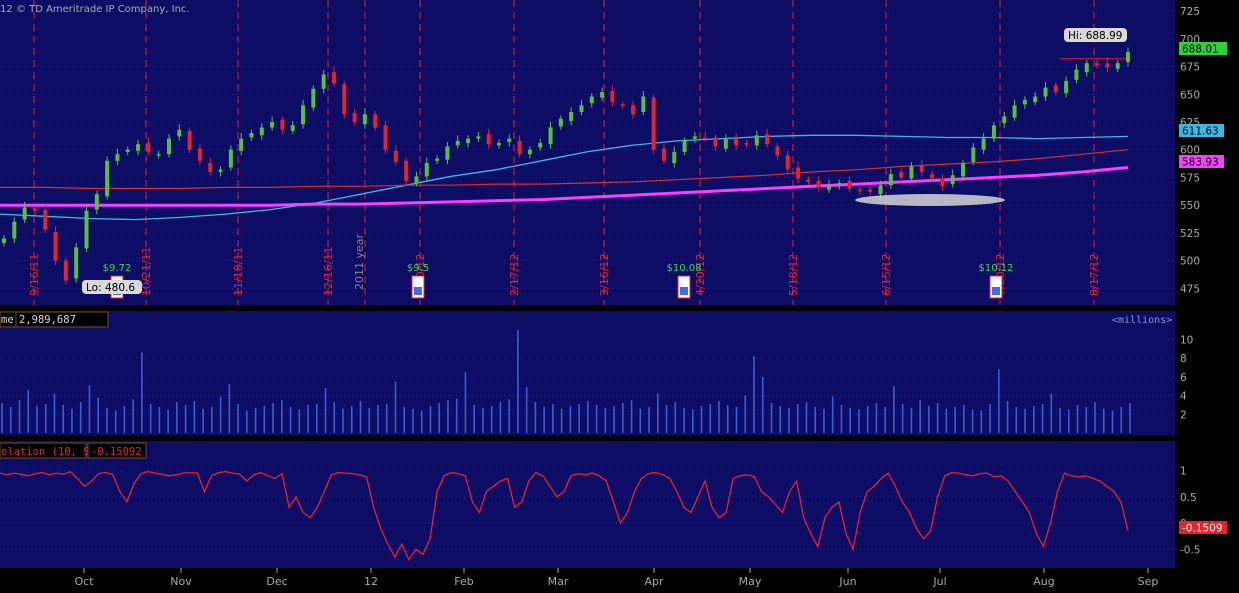  What do you see at coordinates (328, 271) in the screenshot?
I see `event-label: 12/16/11` at bounding box center [328, 271].